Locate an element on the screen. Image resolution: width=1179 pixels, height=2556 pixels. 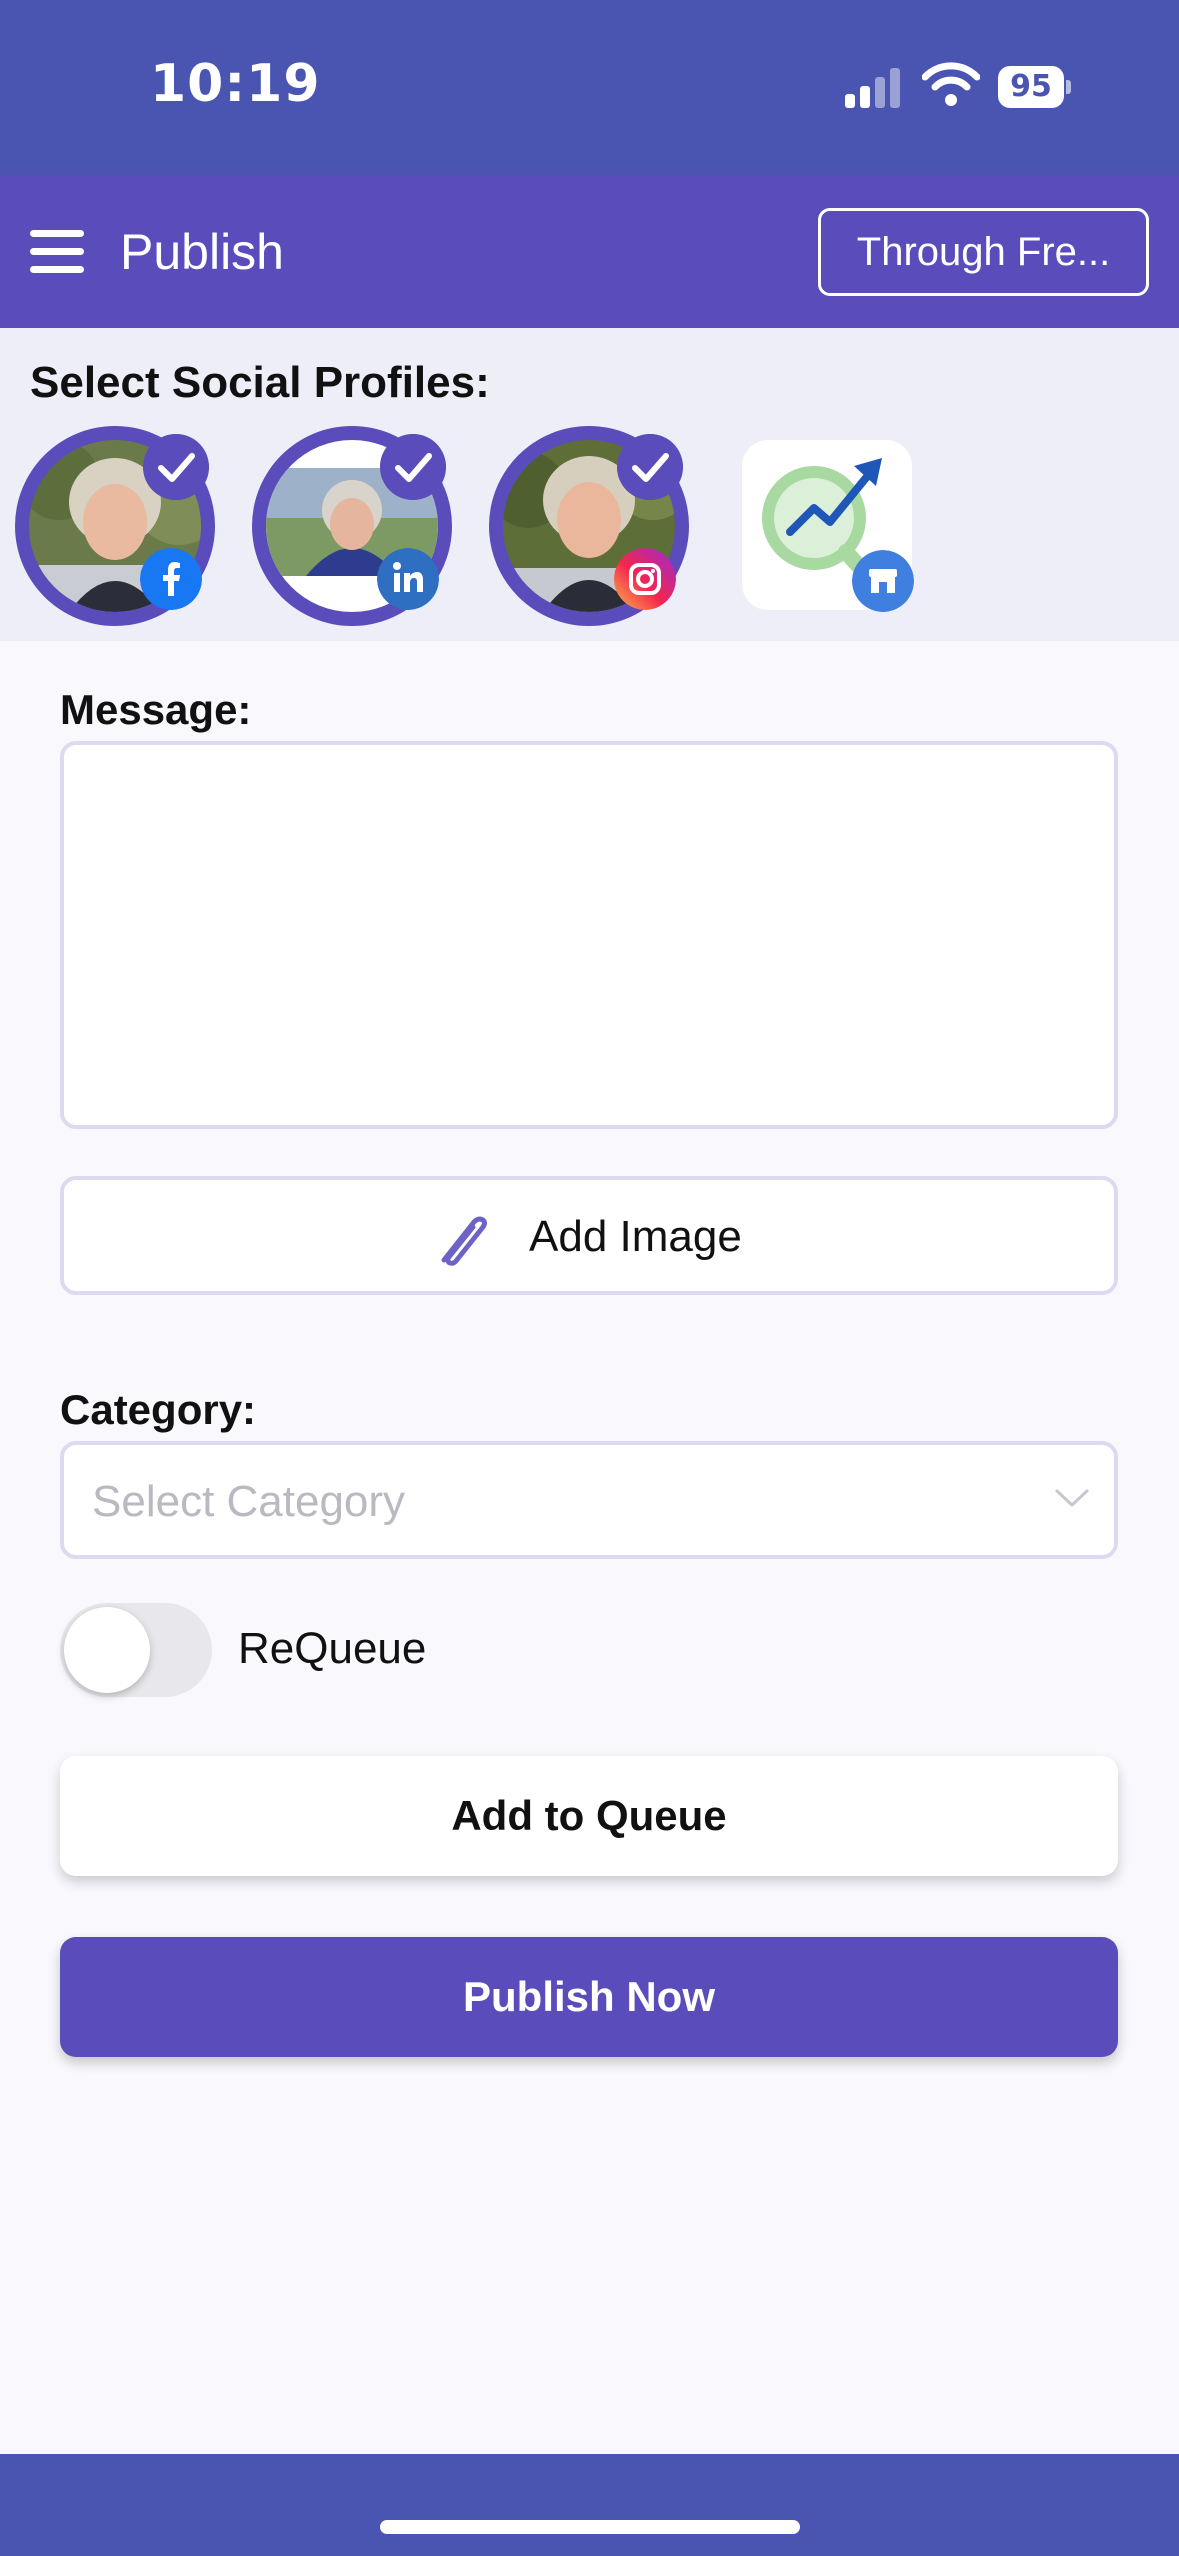
add-image-label: Add Image is located at coordinates (635, 1236).